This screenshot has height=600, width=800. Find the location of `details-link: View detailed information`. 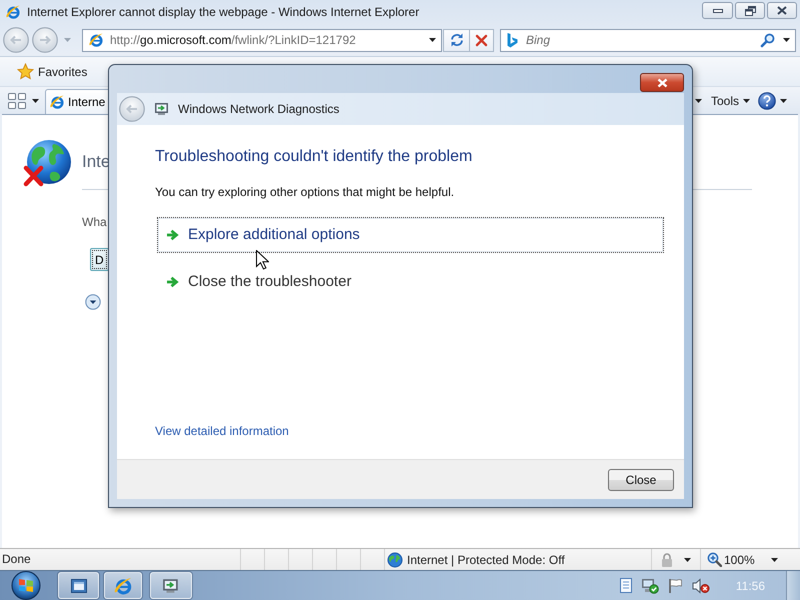

details-link: View detailed information is located at coordinates (222, 431).